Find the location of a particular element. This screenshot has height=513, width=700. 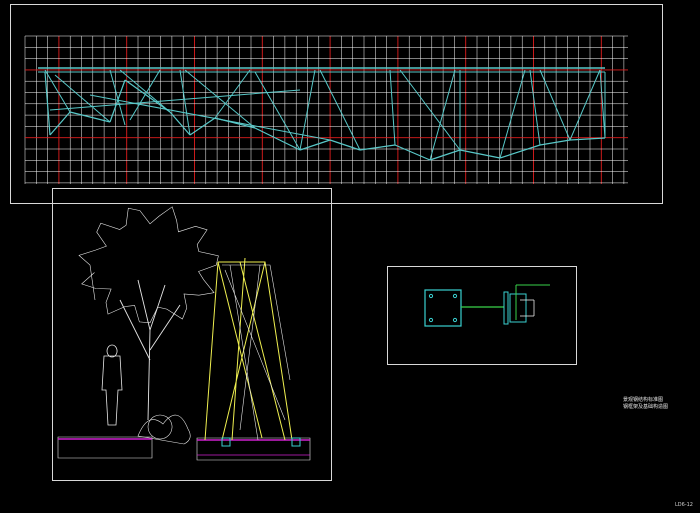

bracket-icon is located at coordinates (505, 304).